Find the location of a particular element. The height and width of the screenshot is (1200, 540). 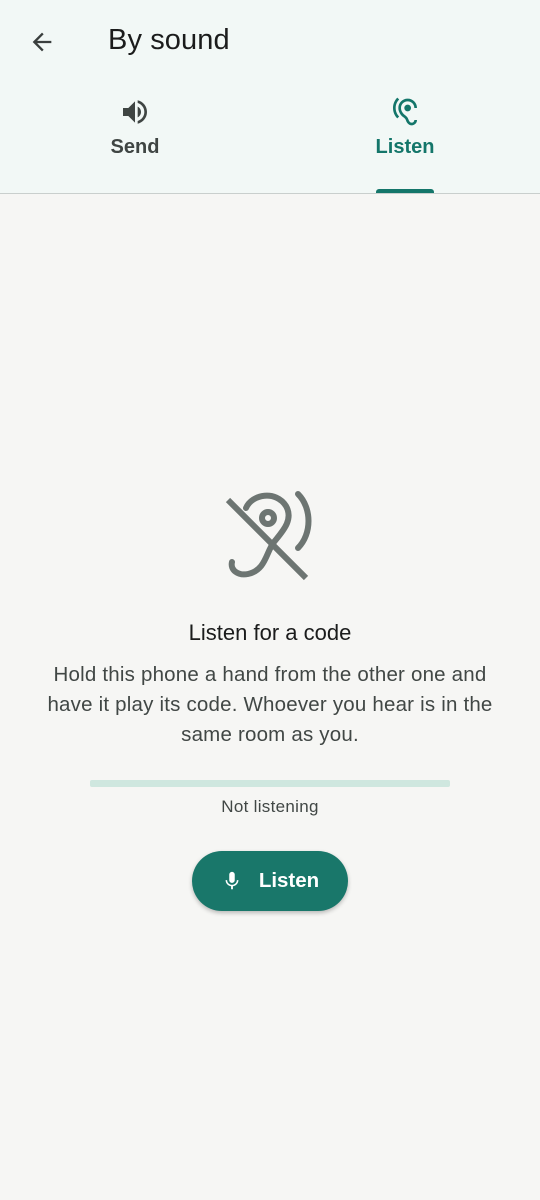

status-text: Not listening is located at coordinates (270, 806).